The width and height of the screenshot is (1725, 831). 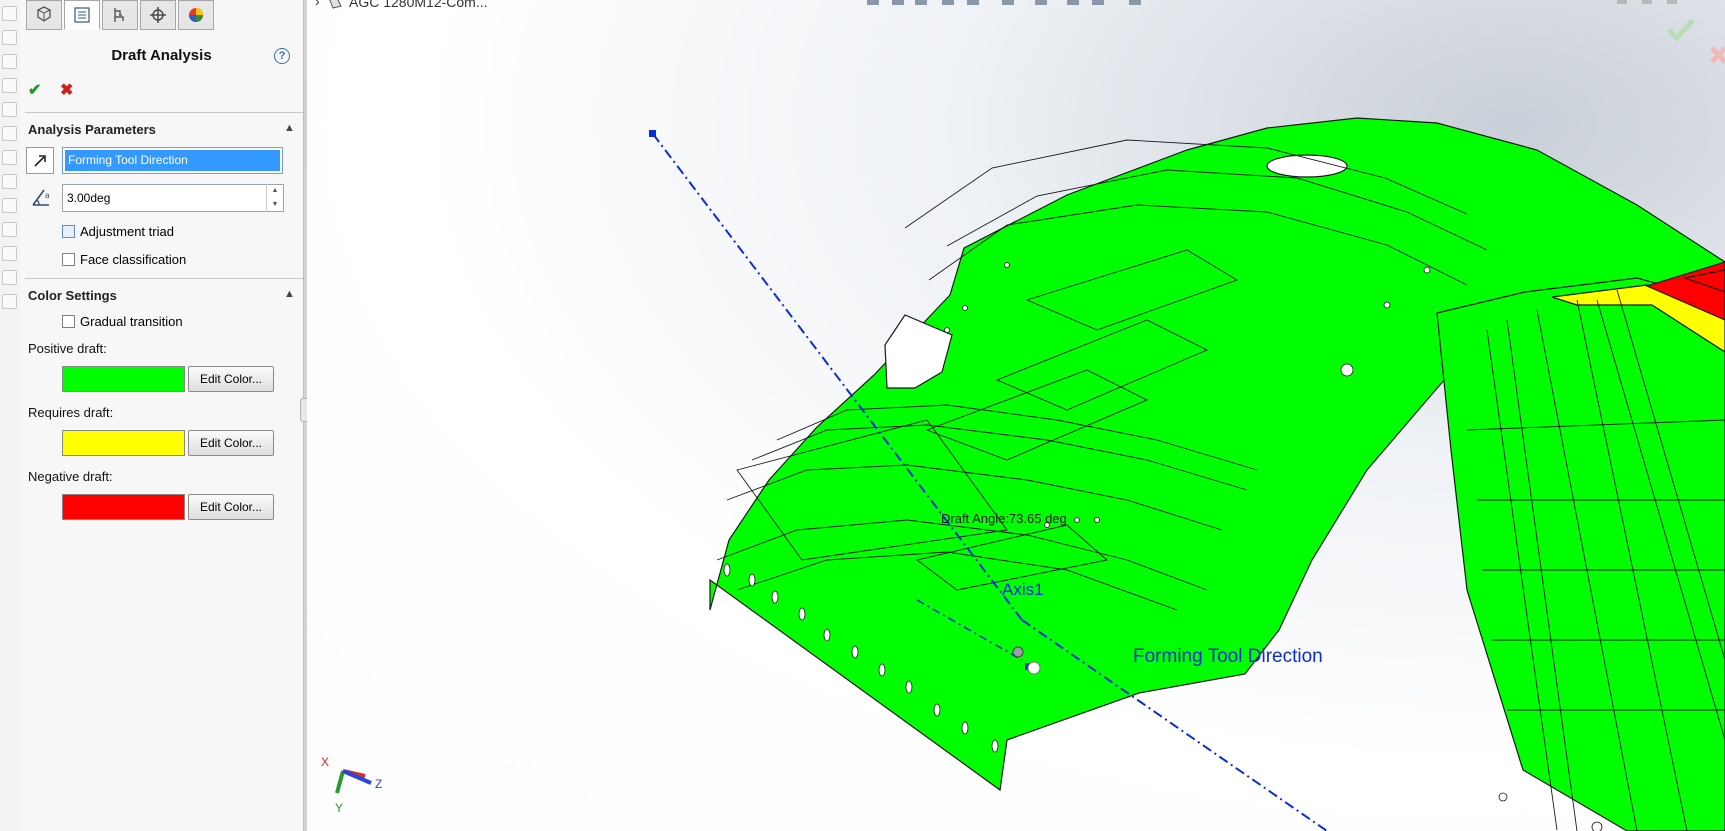 I want to click on triad-x-label: X, so click(x=325, y=762).